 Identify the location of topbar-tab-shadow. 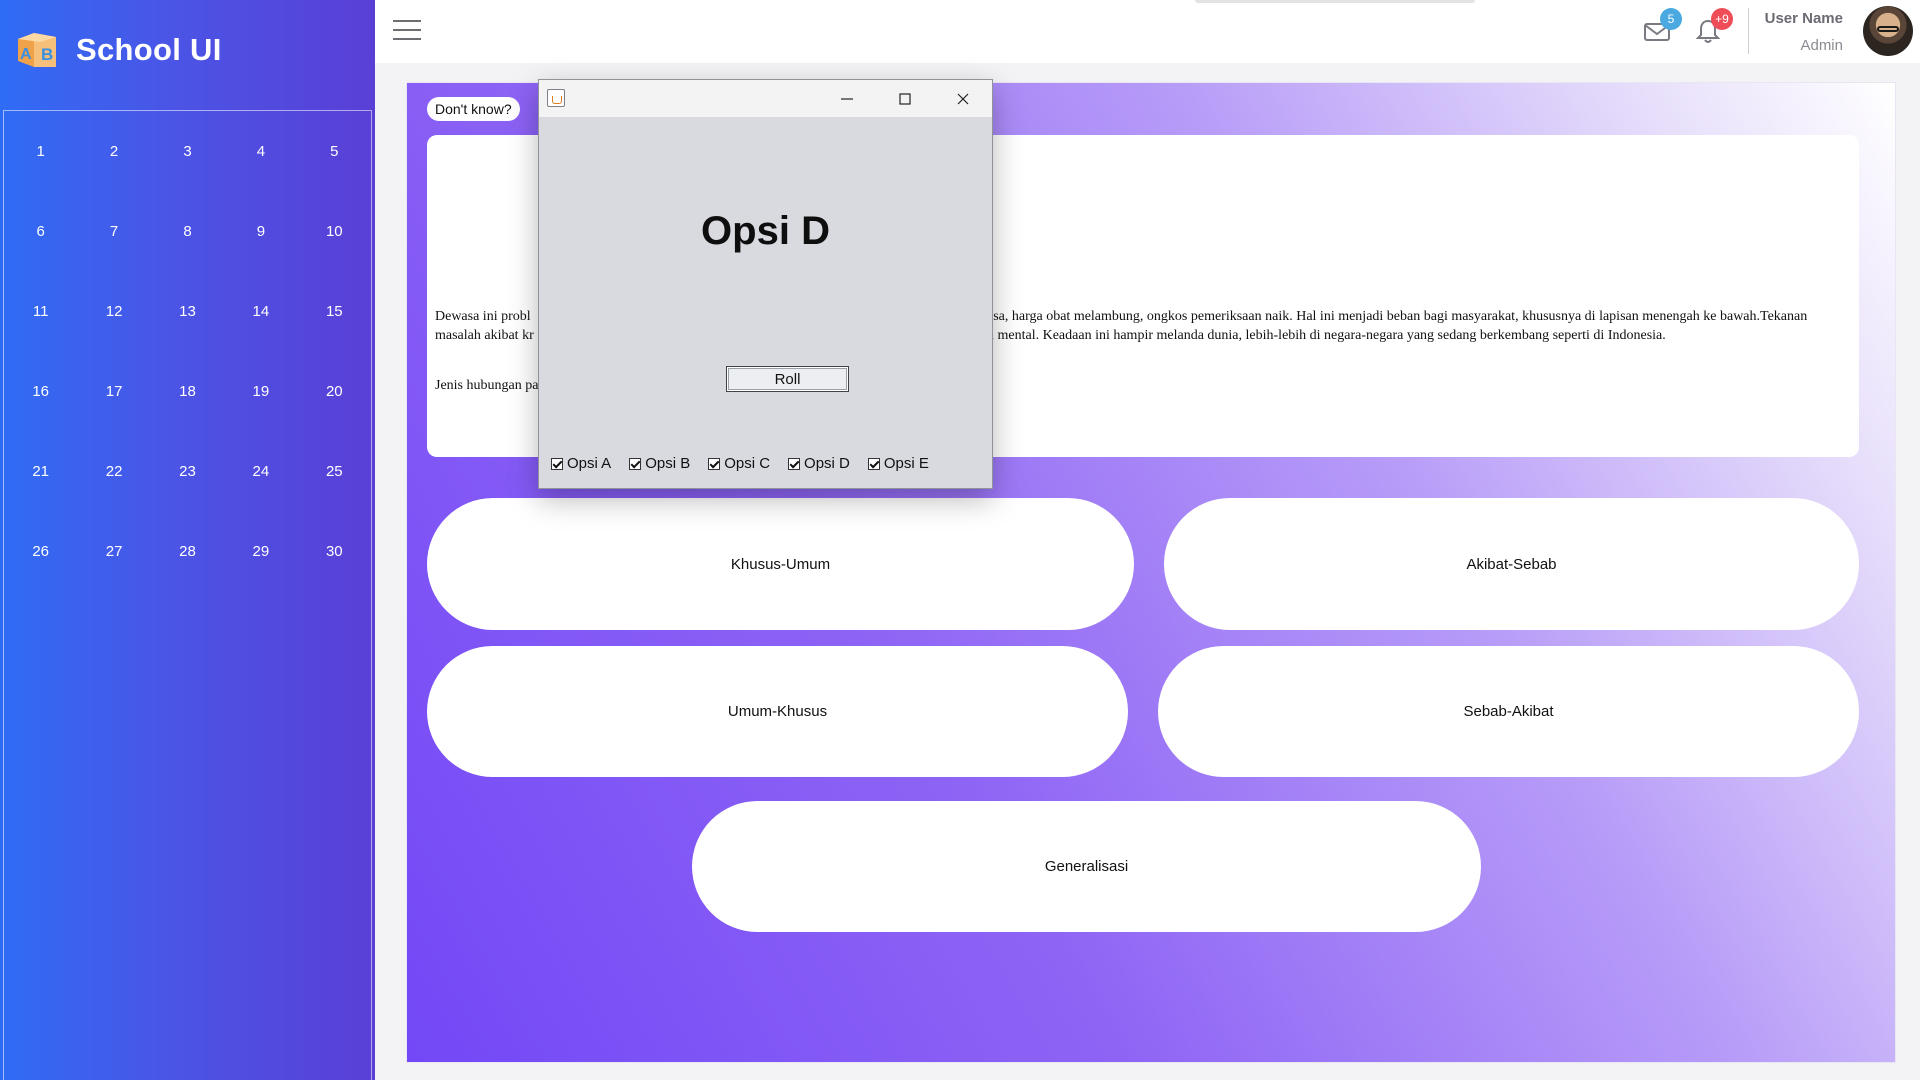
(1335, 1).